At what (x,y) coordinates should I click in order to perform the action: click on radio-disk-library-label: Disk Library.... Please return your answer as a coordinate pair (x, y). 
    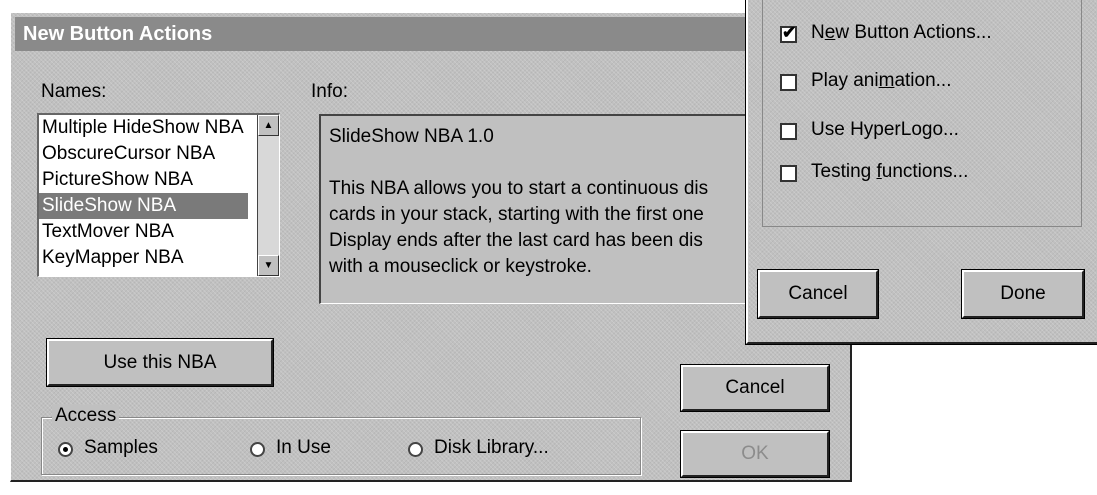
    Looking at the image, I should click on (491, 448).